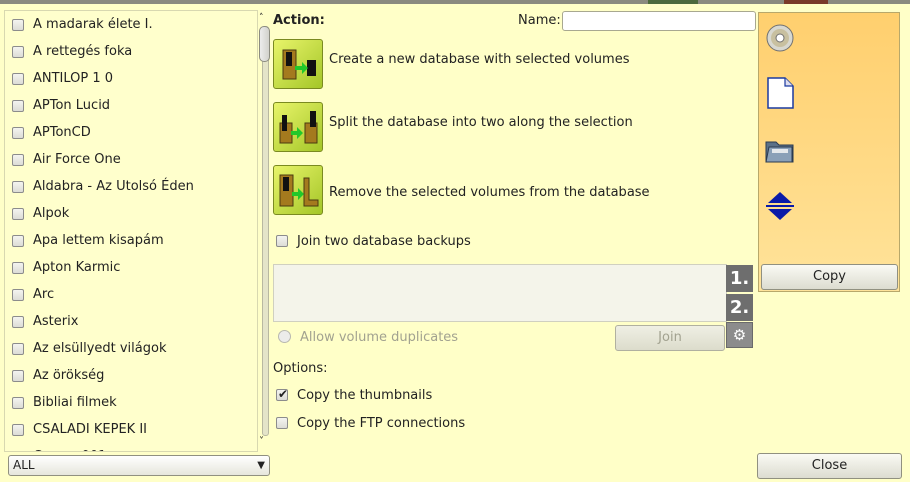 Image resolution: width=910 pixels, height=482 pixels. I want to click on name-label: Name:, so click(539, 20).